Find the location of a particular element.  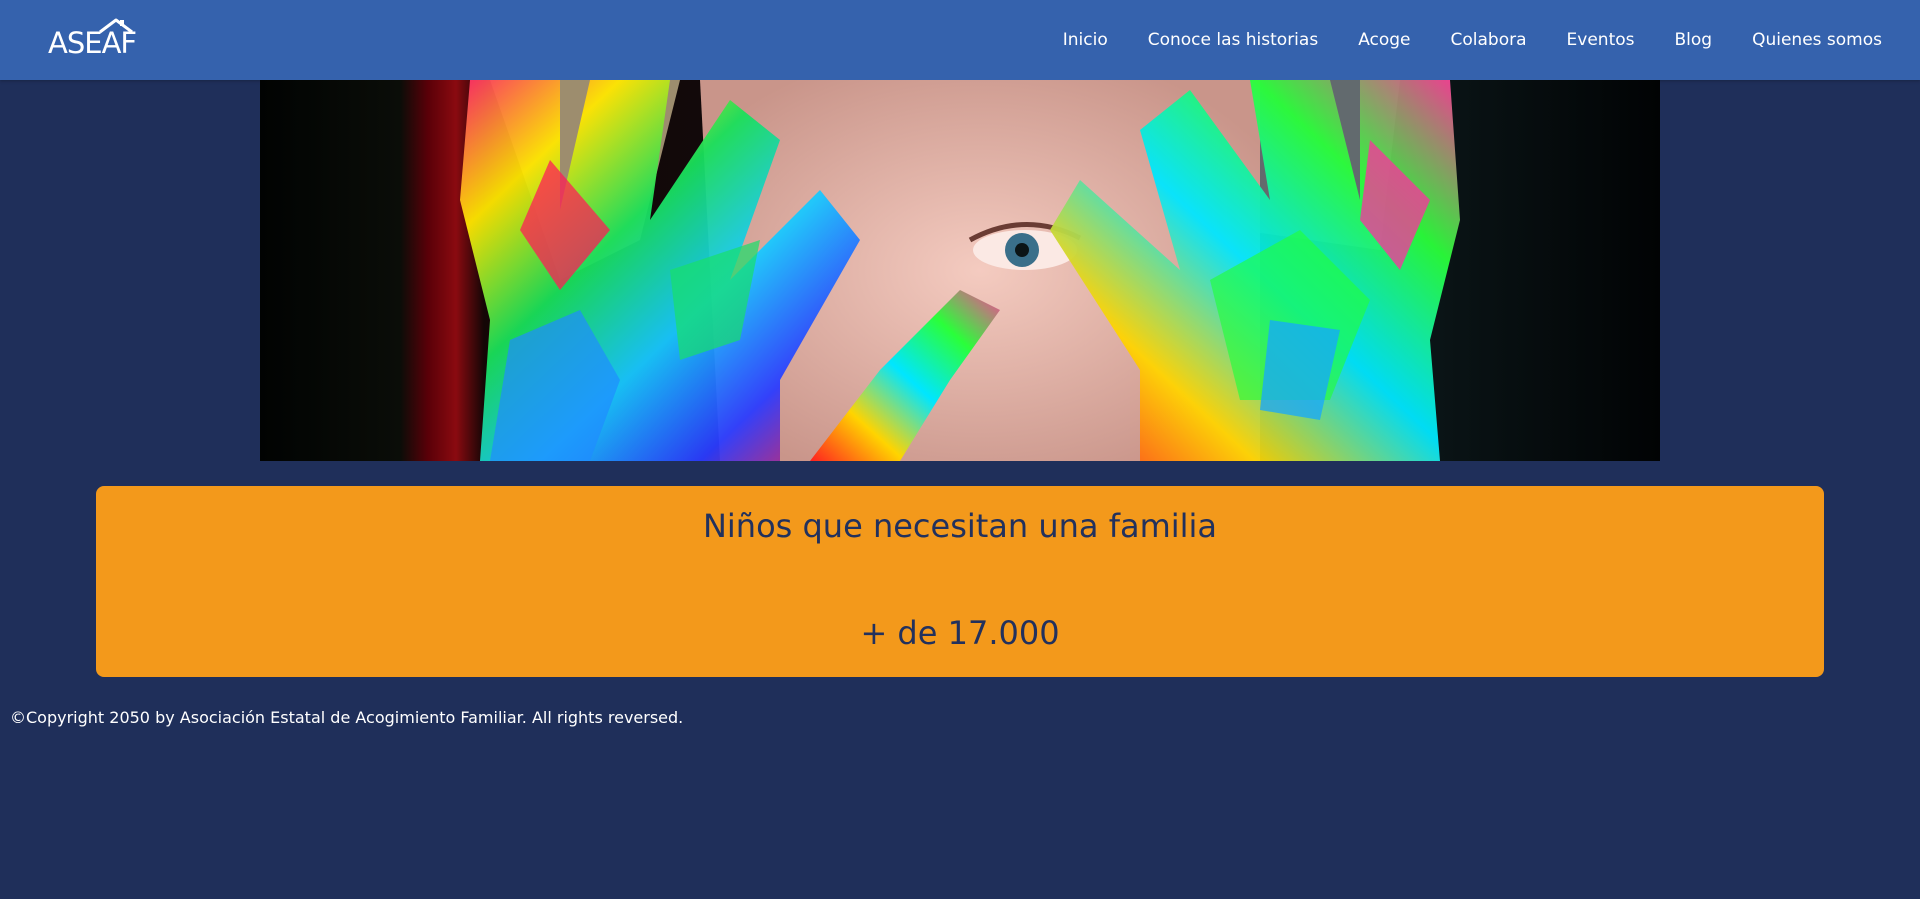

nav-item-acoge: Acoge is located at coordinates (1384, 40).